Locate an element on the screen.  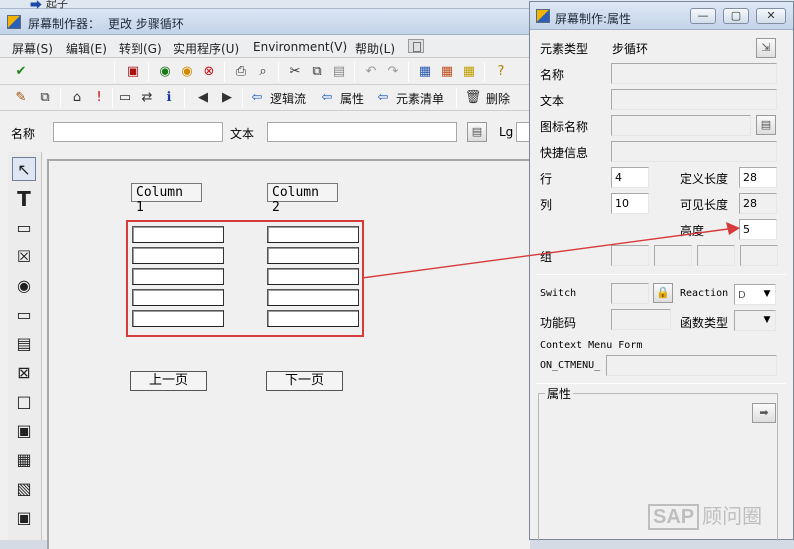
menu-screen: 屏幕(S) is located at coordinates (32, 48).